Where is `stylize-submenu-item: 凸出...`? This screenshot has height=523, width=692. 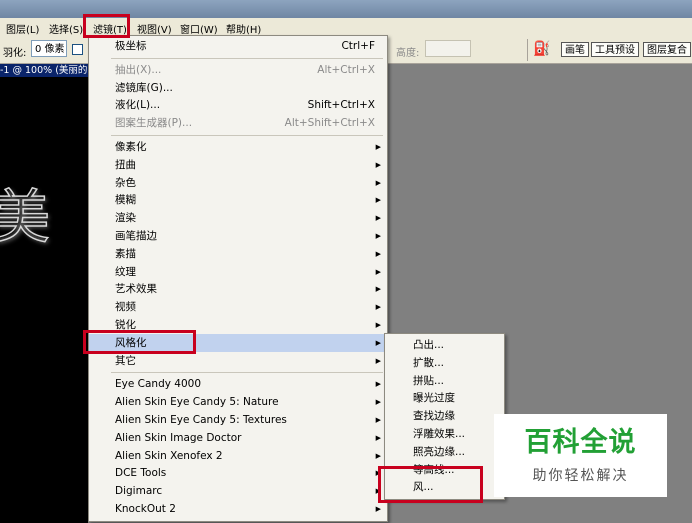 stylize-submenu-item: 凸出... is located at coordinates (444, 345).